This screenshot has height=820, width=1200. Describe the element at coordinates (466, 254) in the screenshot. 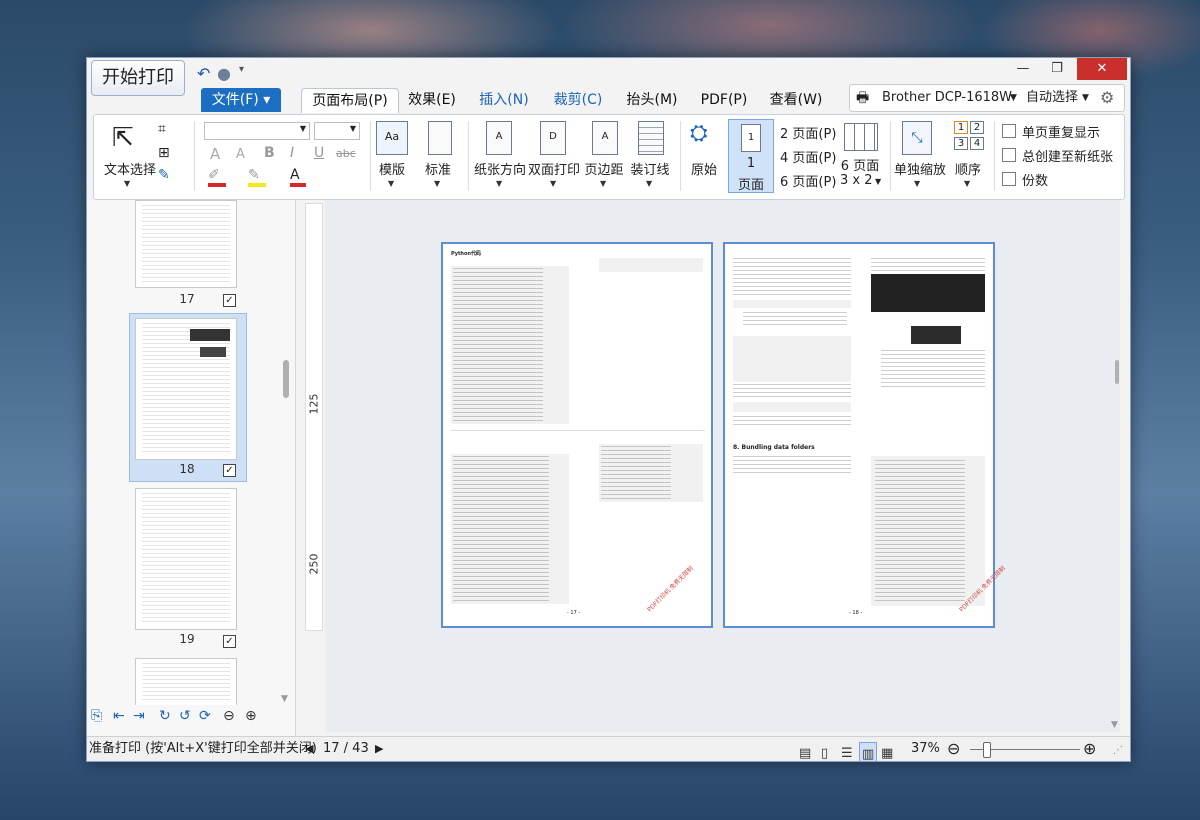

I see `page-heading: Python代码` at that location.